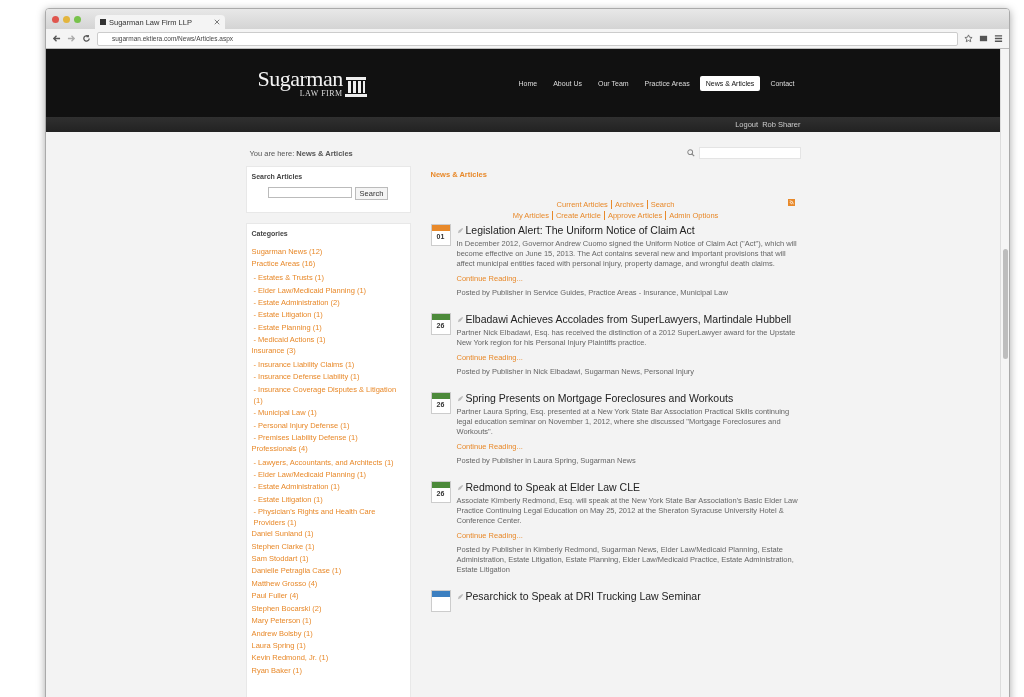  What do you see at coordinates (300, 79) in the screenshot?
I see `logo-title: Sugarman` at bounding box center [300, 79].